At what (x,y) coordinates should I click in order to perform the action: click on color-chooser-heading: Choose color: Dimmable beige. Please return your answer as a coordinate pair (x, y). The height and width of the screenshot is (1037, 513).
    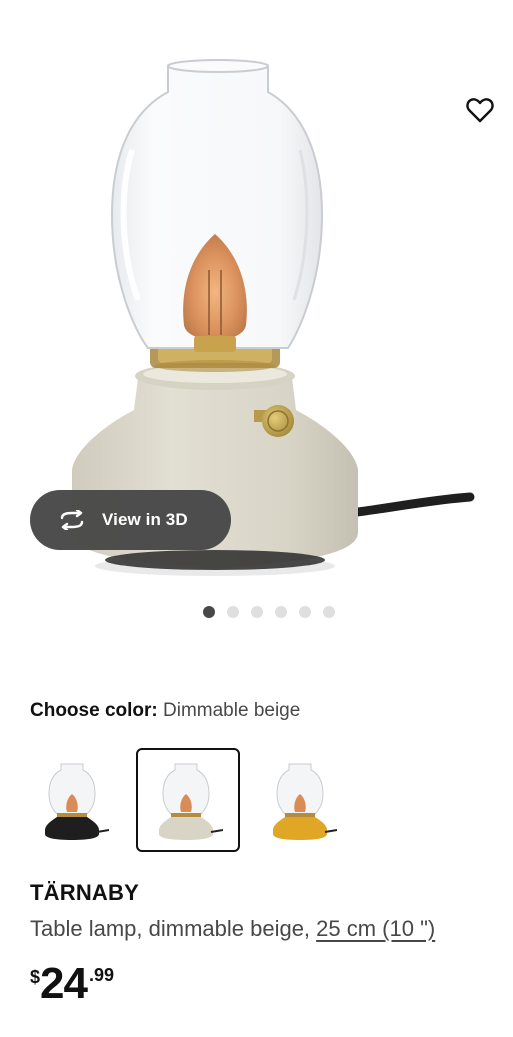
    Looking at the image, I should click on (165, 711).